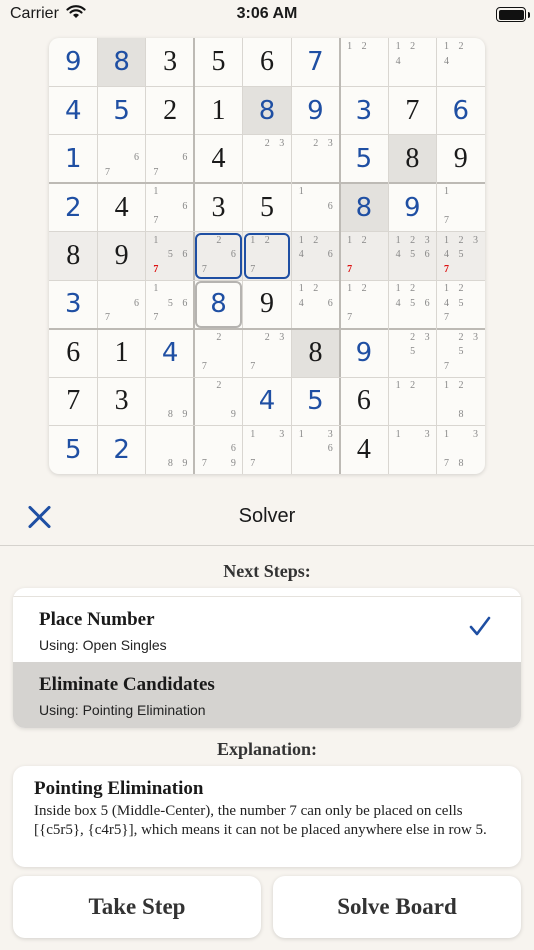 This screenshot has height=950, width=534. What do you see at coordinates (461, 450) in the screenshot?
I see `sudoku-cell: 1 3 78` at bounding box center [461, 450].